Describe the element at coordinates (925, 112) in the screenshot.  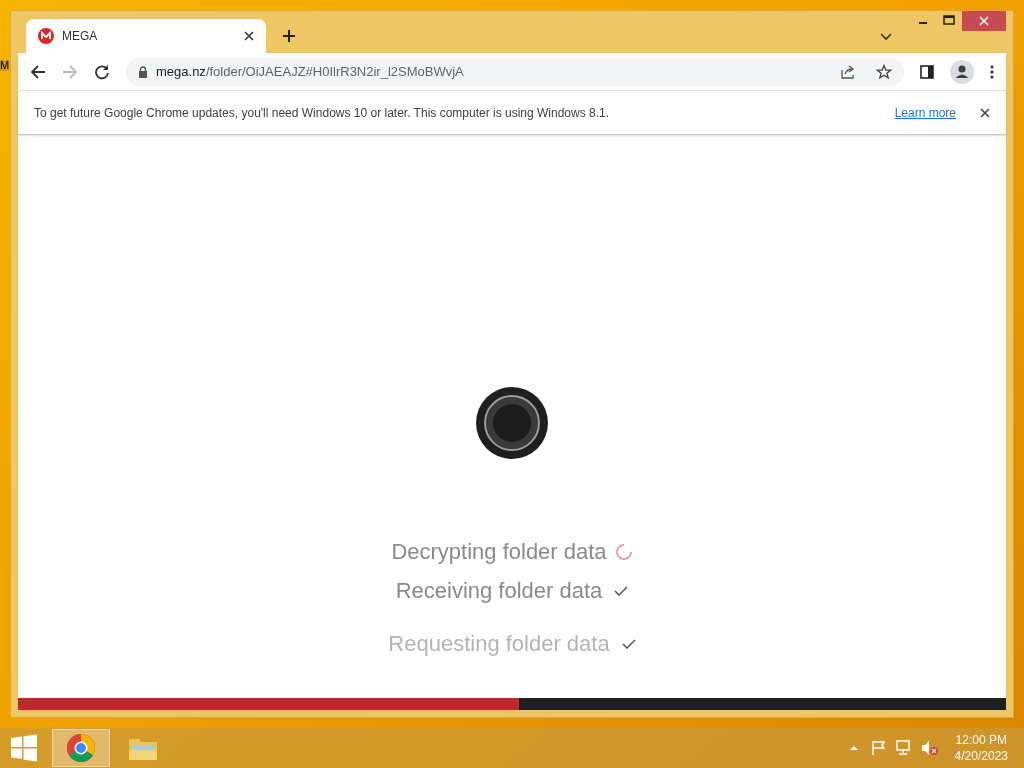
I see `learn-more-link: Learn more` at that location.